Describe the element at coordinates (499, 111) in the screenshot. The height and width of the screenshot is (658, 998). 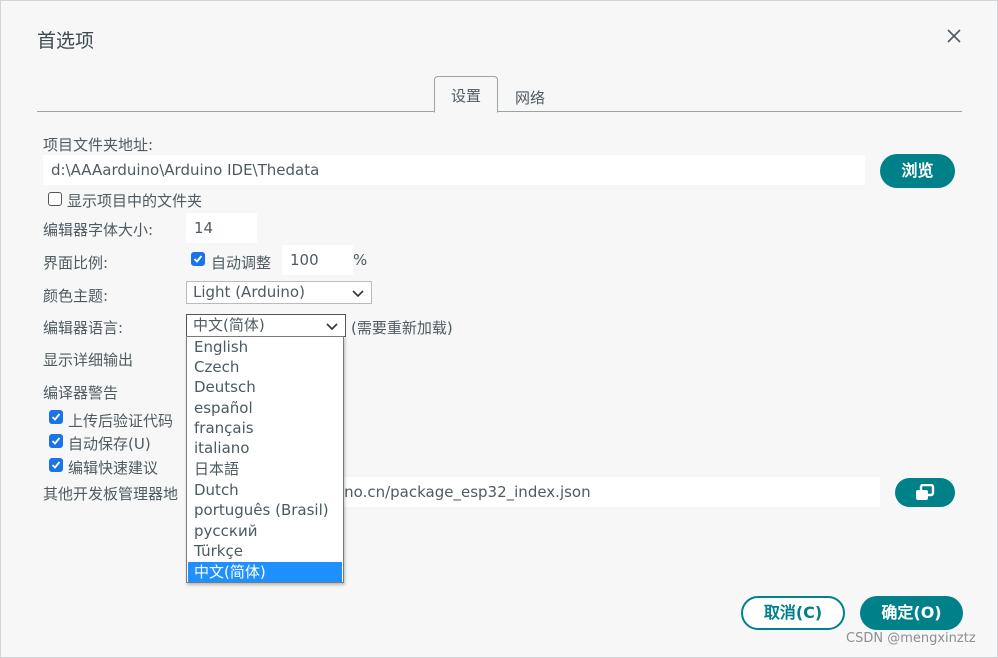
I see `tab-divider` at that location.